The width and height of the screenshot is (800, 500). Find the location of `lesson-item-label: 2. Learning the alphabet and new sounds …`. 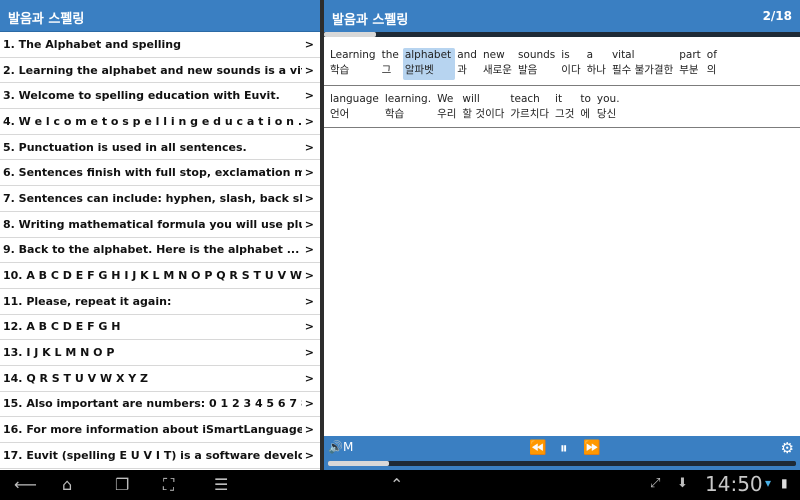

lesson-item-label: 2. Learning the alphabet and new sounds … is located at coordinates (152, 70).